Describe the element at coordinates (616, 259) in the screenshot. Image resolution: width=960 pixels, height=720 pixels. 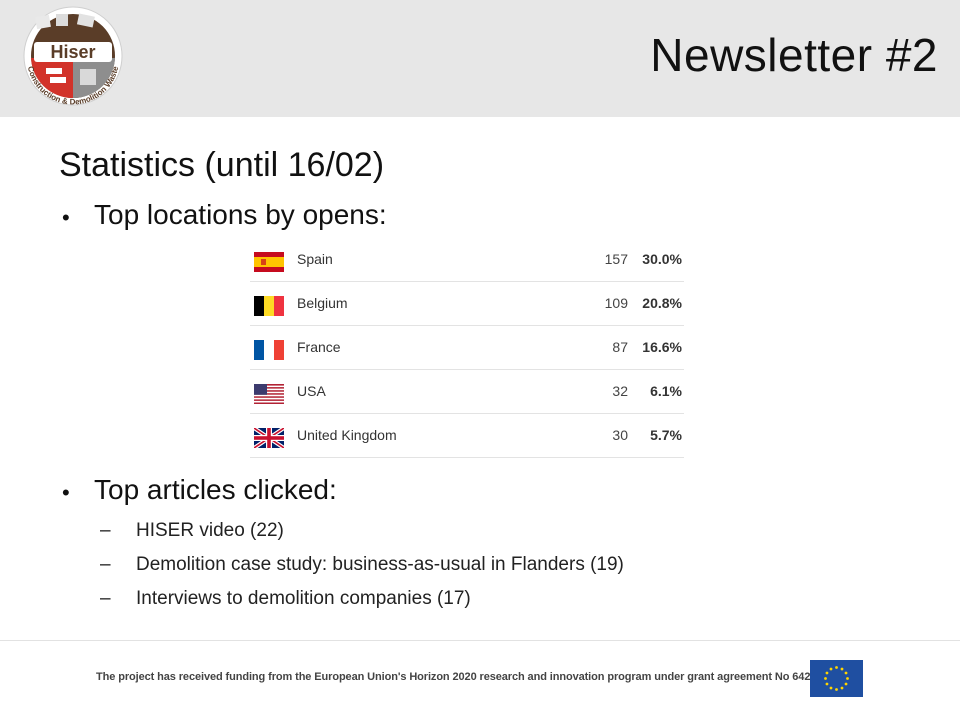
I see `open-count: 157` at that location.